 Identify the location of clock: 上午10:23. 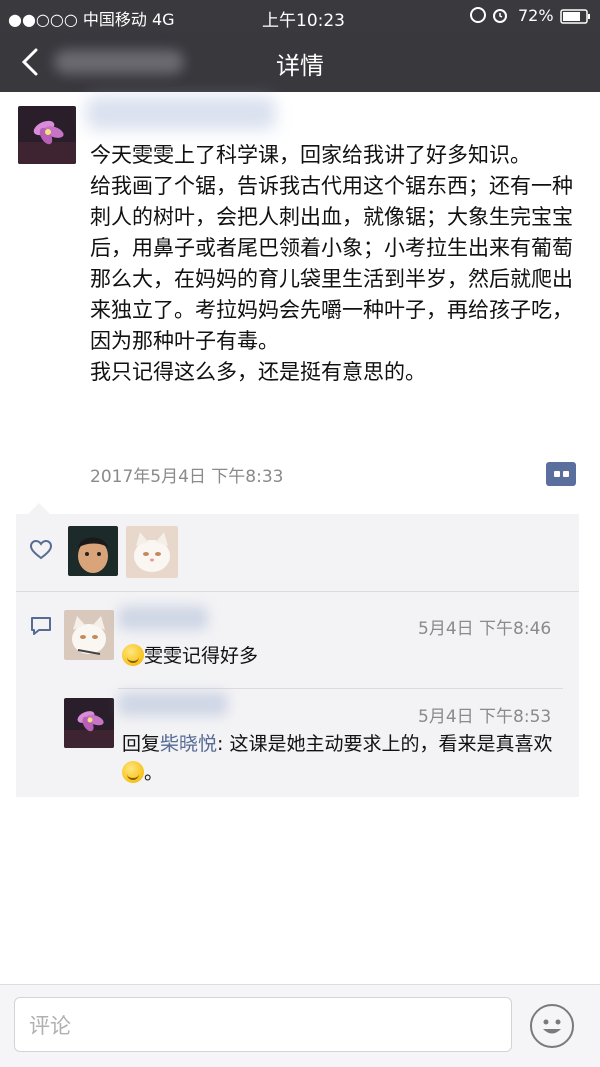
(303, 21).